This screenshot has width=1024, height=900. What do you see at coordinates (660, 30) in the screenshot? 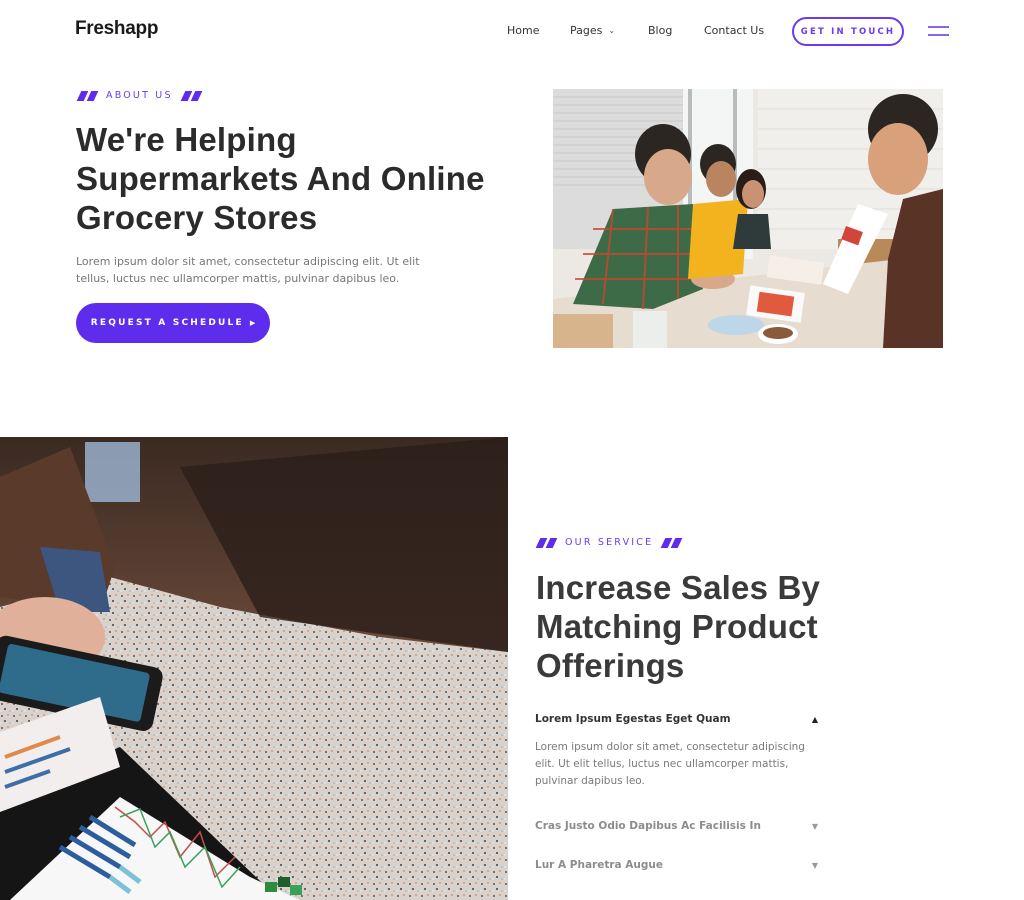
I see `nav-blog: Blog` at bounding box center [660, 30].